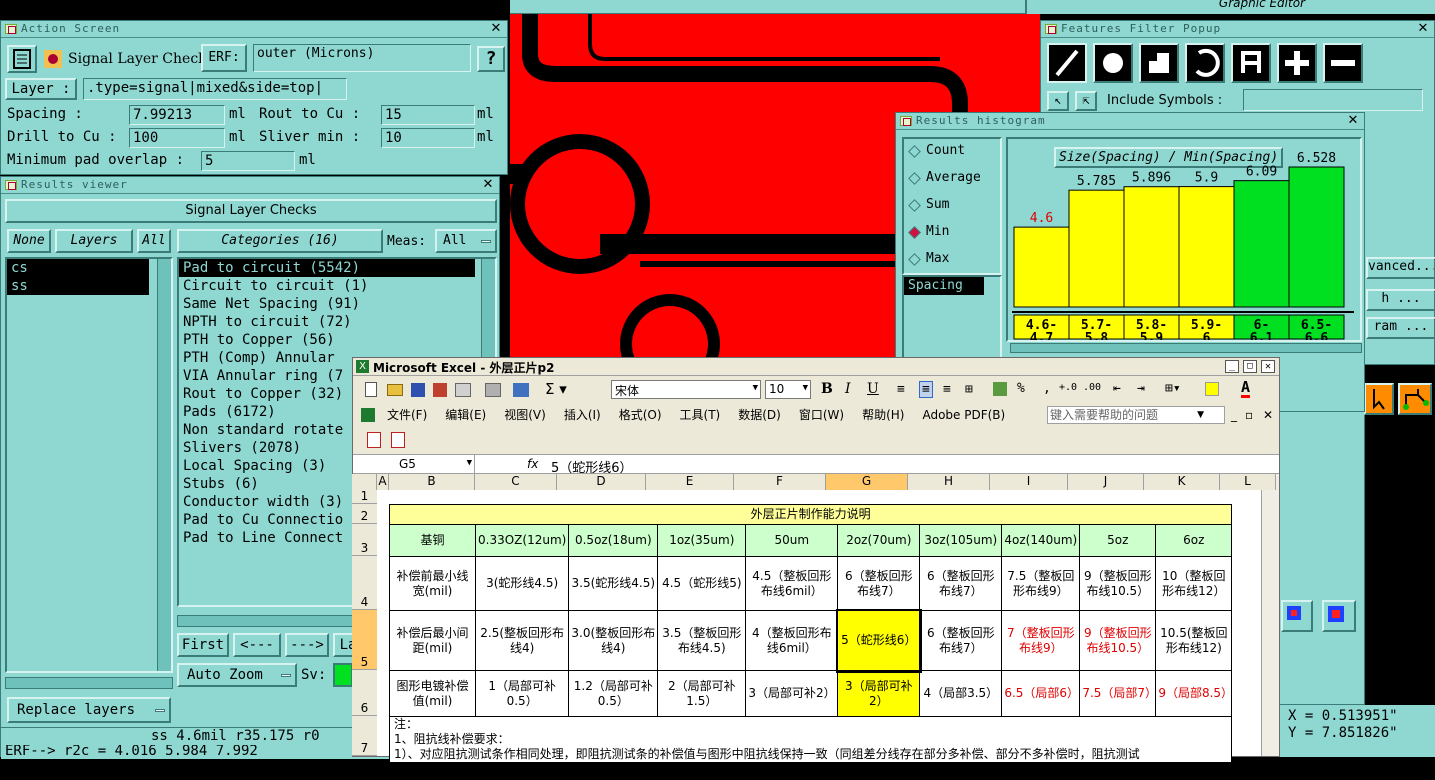 This screenshot has height=780, width=1435. What do you see at coordinates (1136, 415) in the screenshot?
I see `help-search-input: 键入需要帮助的问题 ▼` at bounding box center [1136, 415].